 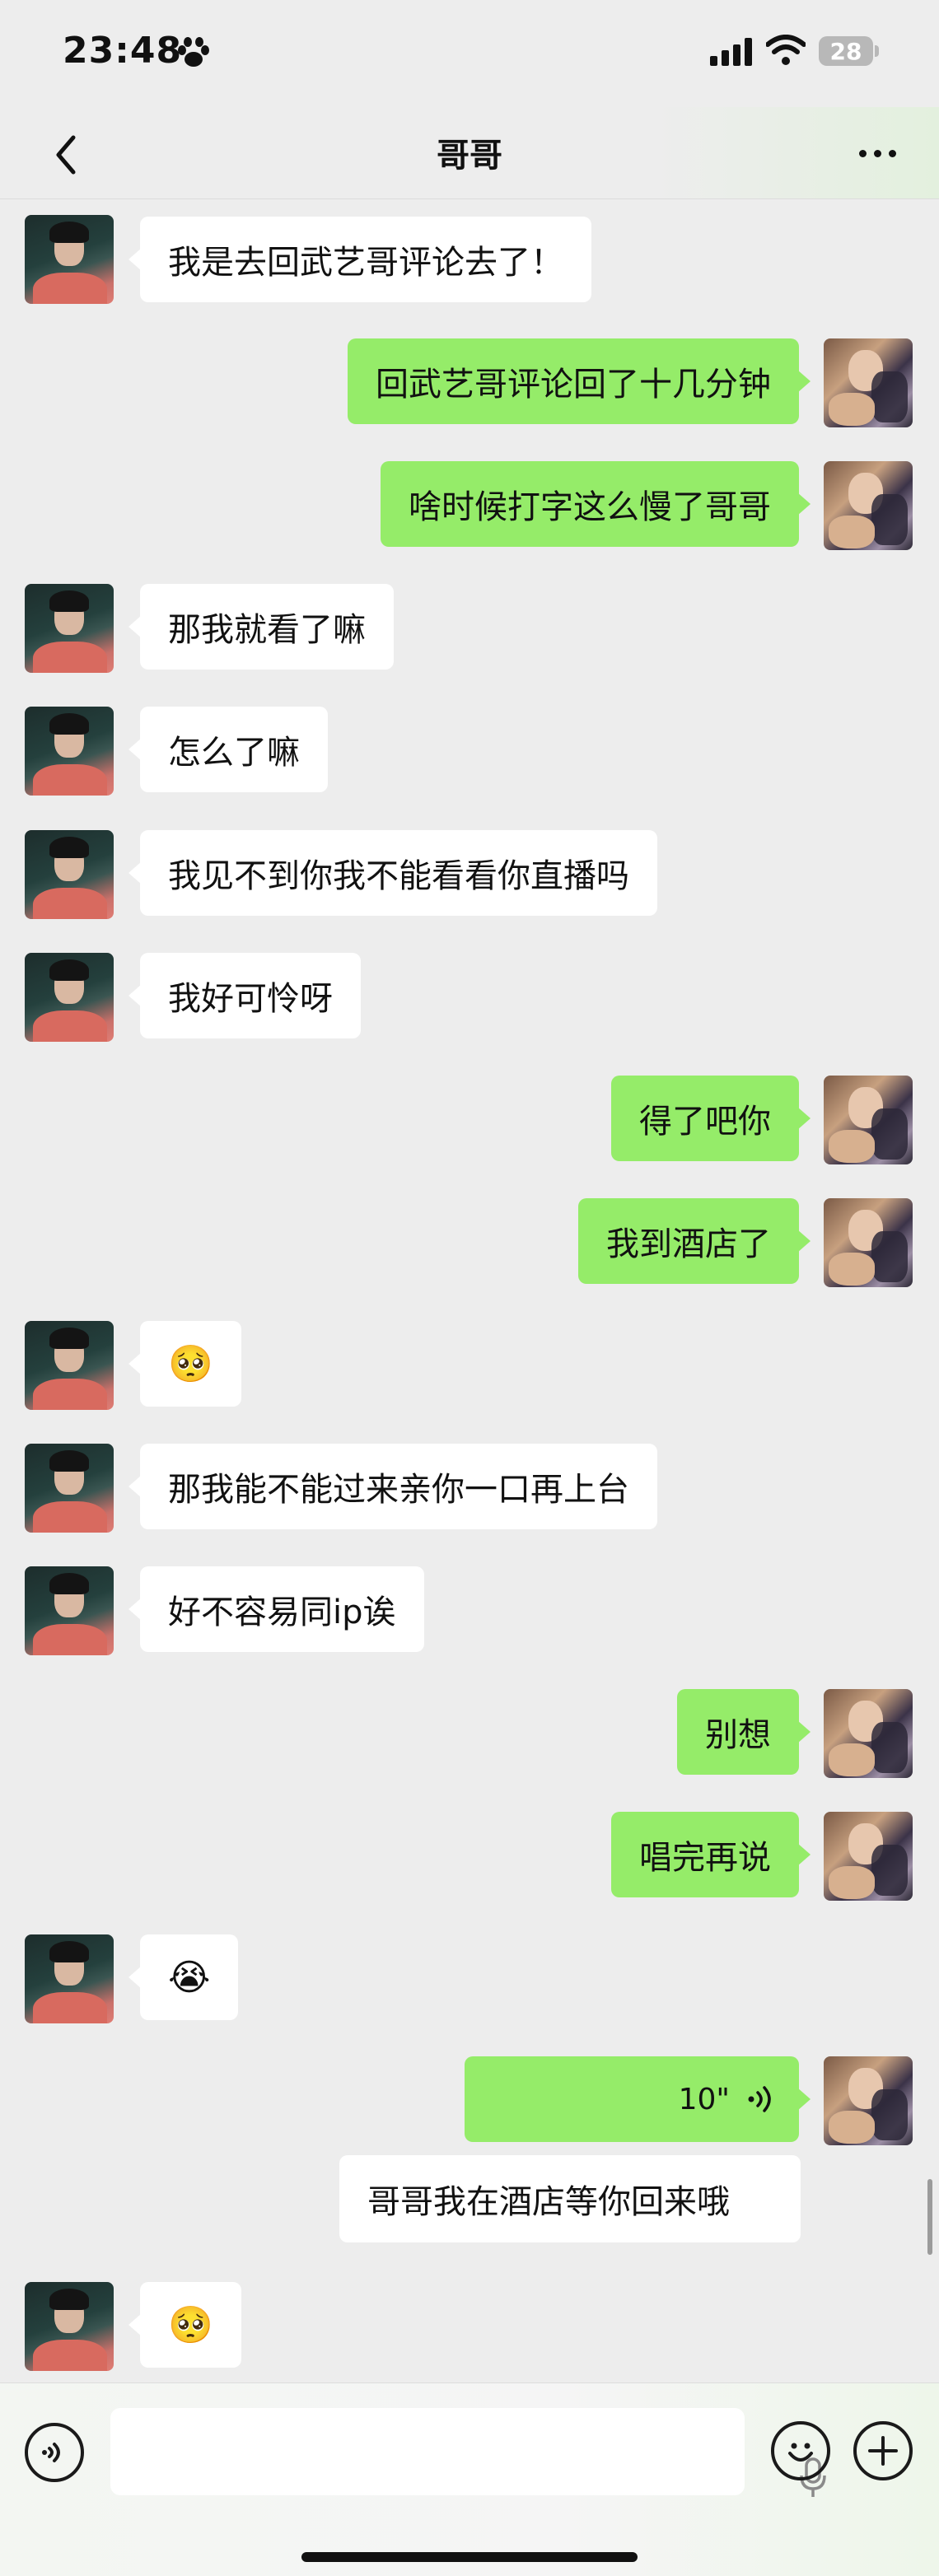 I want to click on emoji-icon, so click(x=800, y=2452).